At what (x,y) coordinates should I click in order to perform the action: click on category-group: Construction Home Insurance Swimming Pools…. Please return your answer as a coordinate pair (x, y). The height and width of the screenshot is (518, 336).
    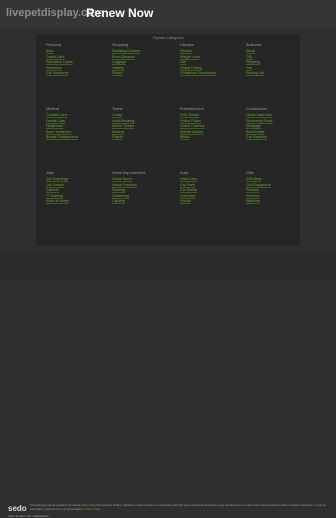
    Looking at the image, I should click on (276, 123).